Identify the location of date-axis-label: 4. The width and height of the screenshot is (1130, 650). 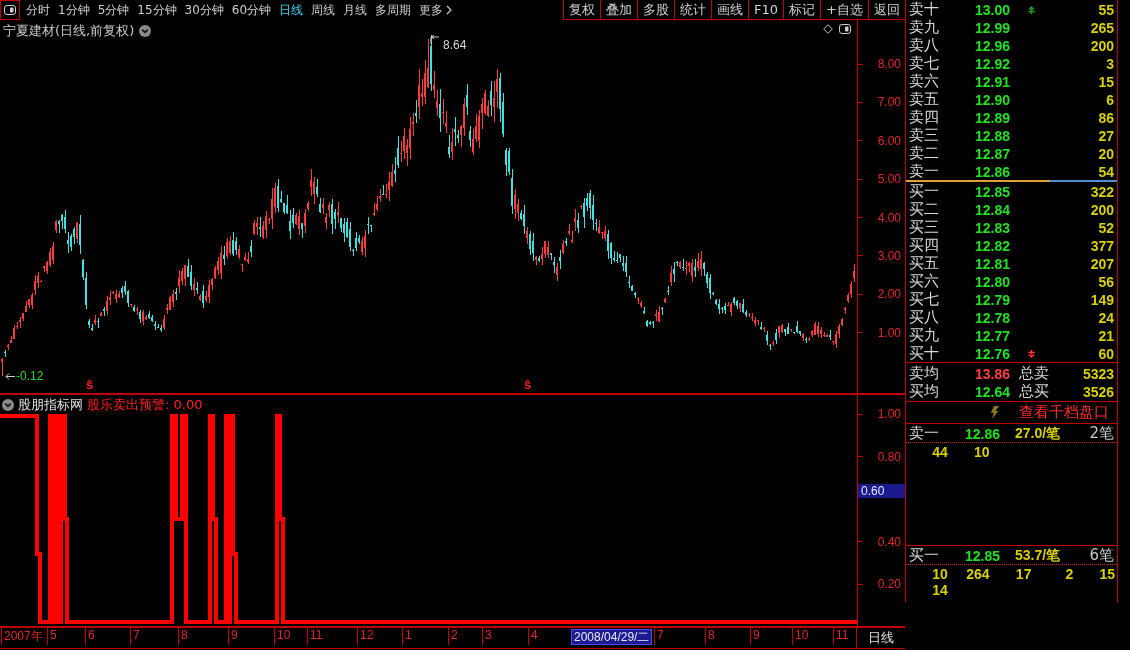
(533, 636).